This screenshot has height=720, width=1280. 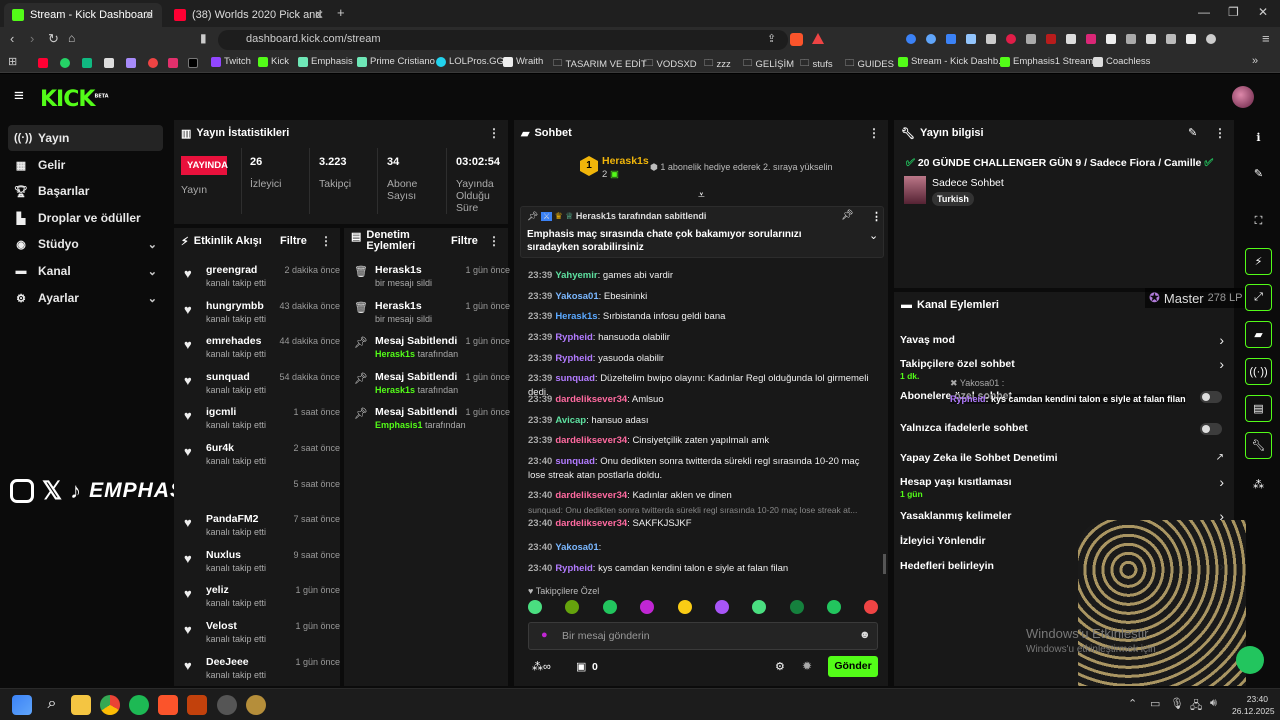 What do you see at coordinates (670, 64) in the screenshot?
I see `bookmark-folder-vodsxd: 🗀 VODSXD` at bounding box center [670, 64].